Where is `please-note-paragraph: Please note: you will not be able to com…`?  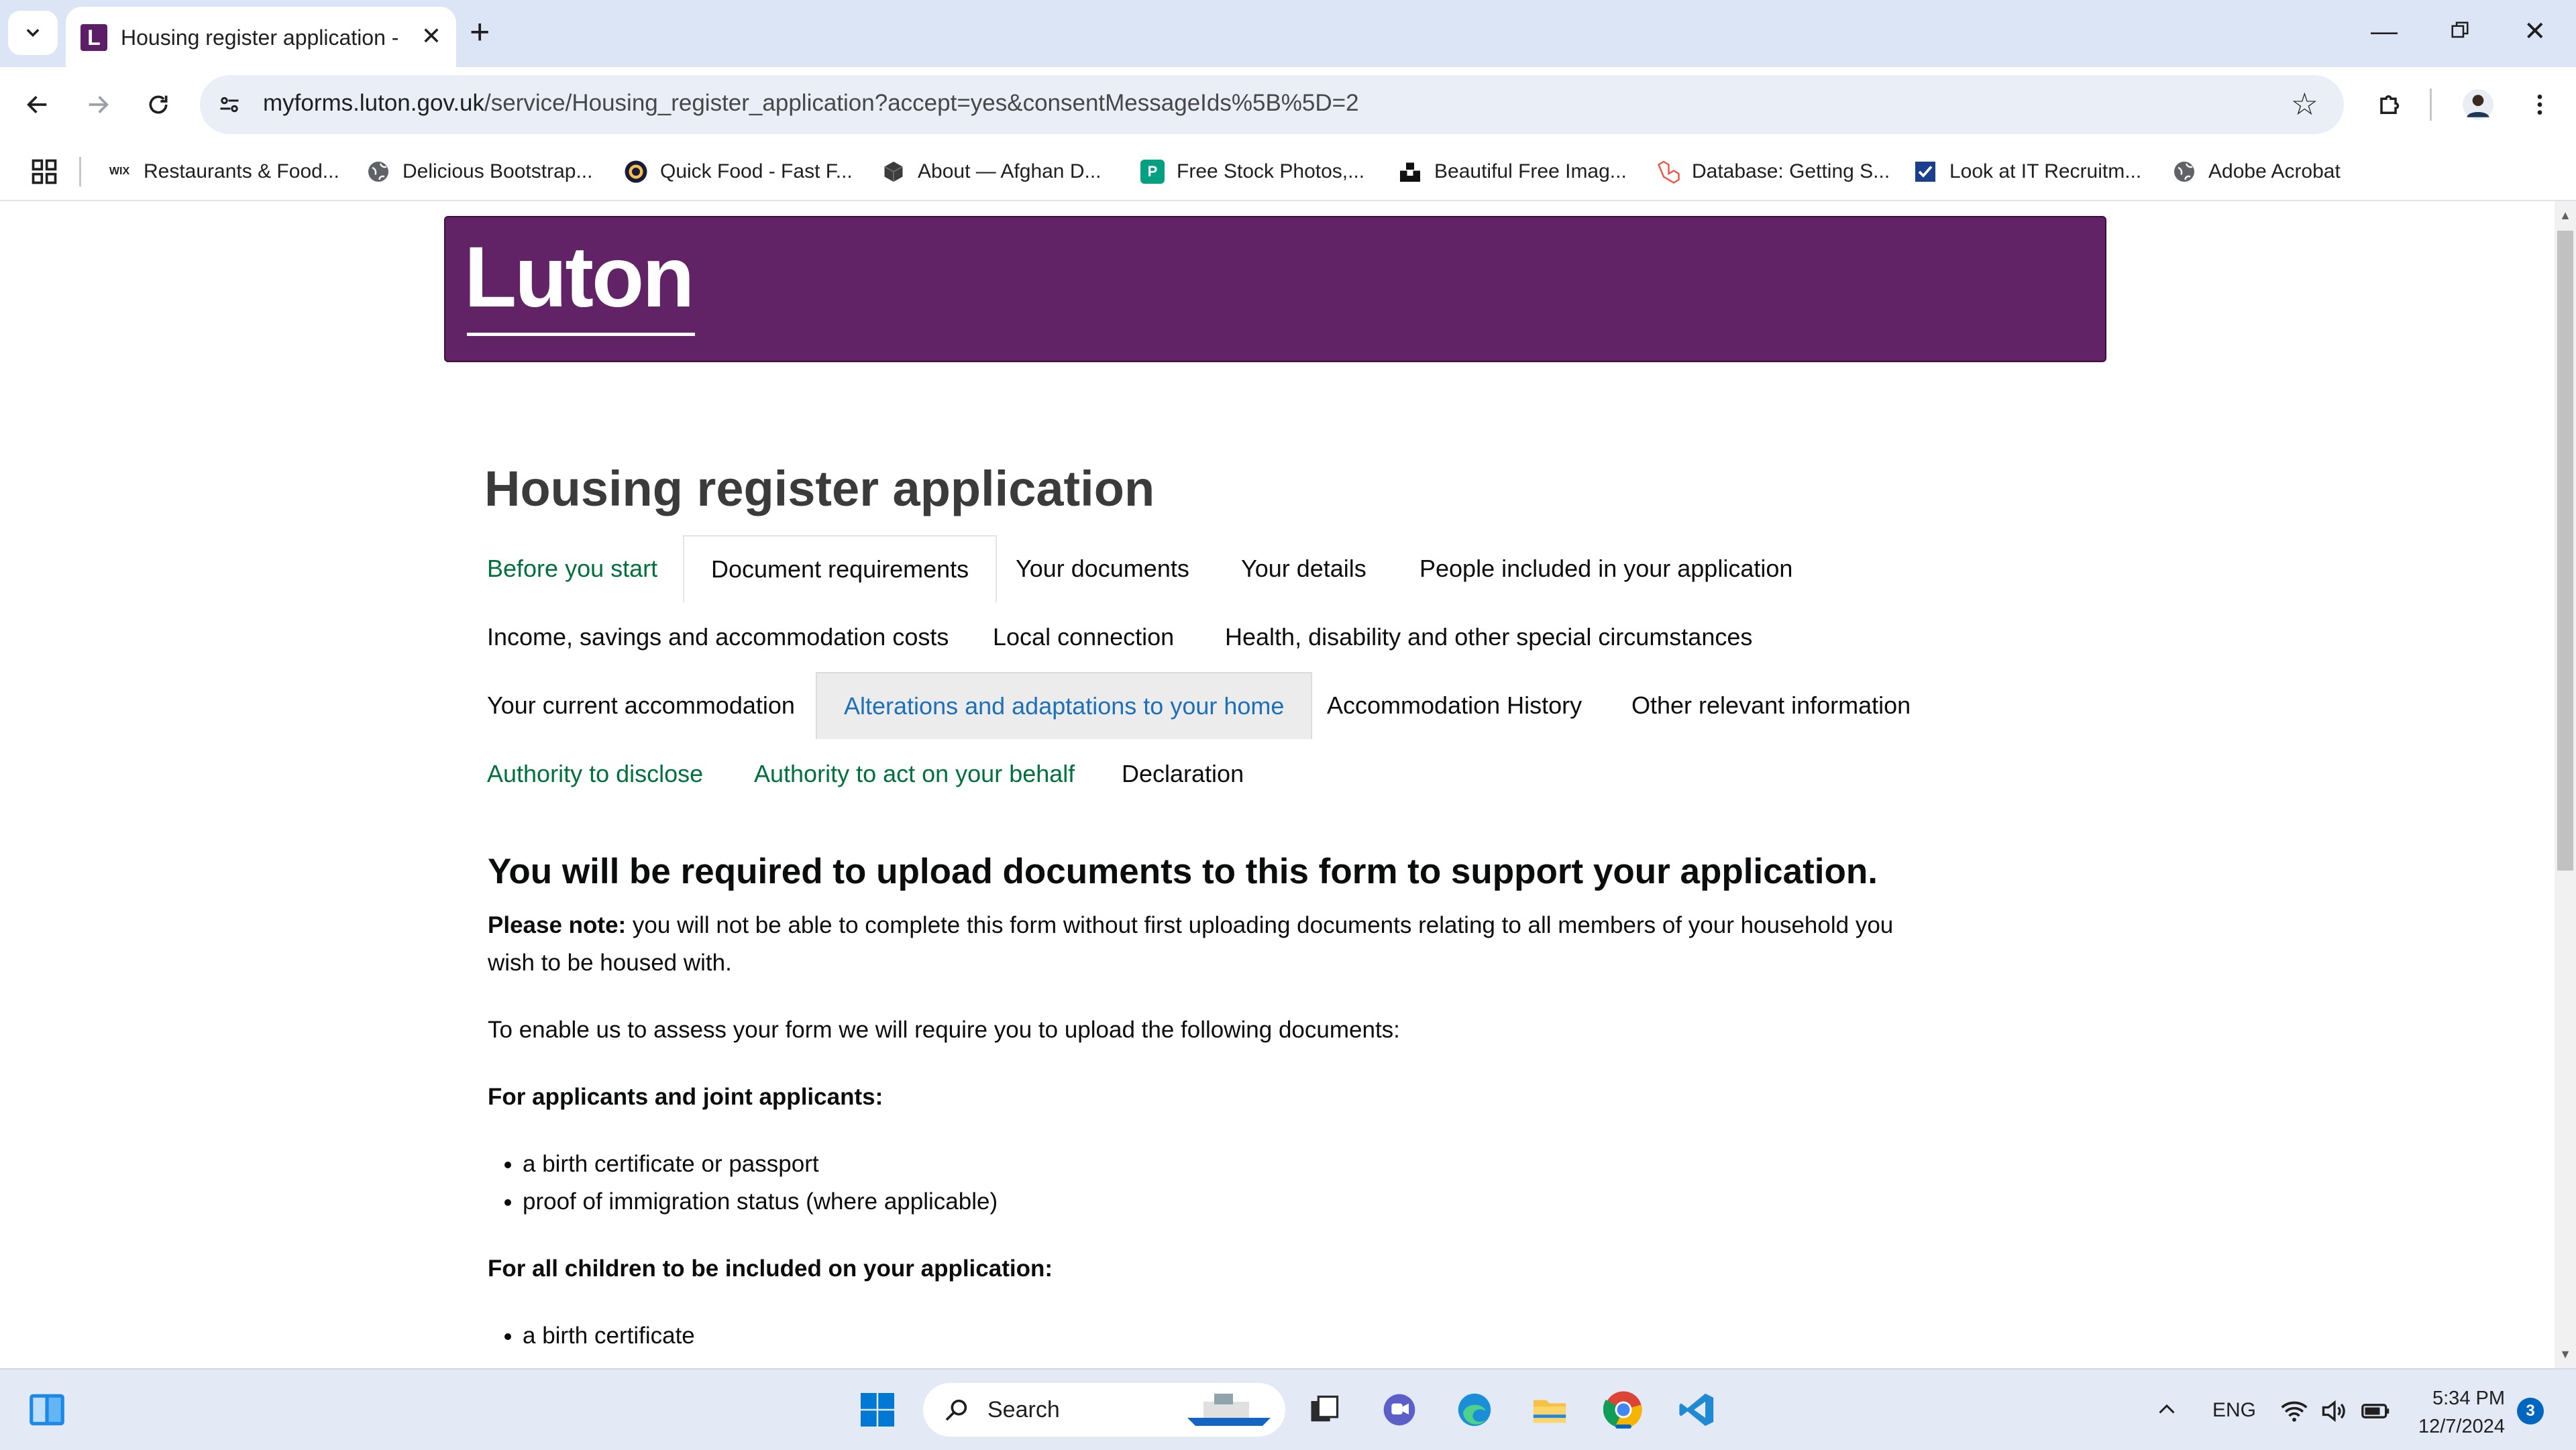 please-note-paragraph: Please note: you will not be able to com… is located at coordinates (1205, 944).